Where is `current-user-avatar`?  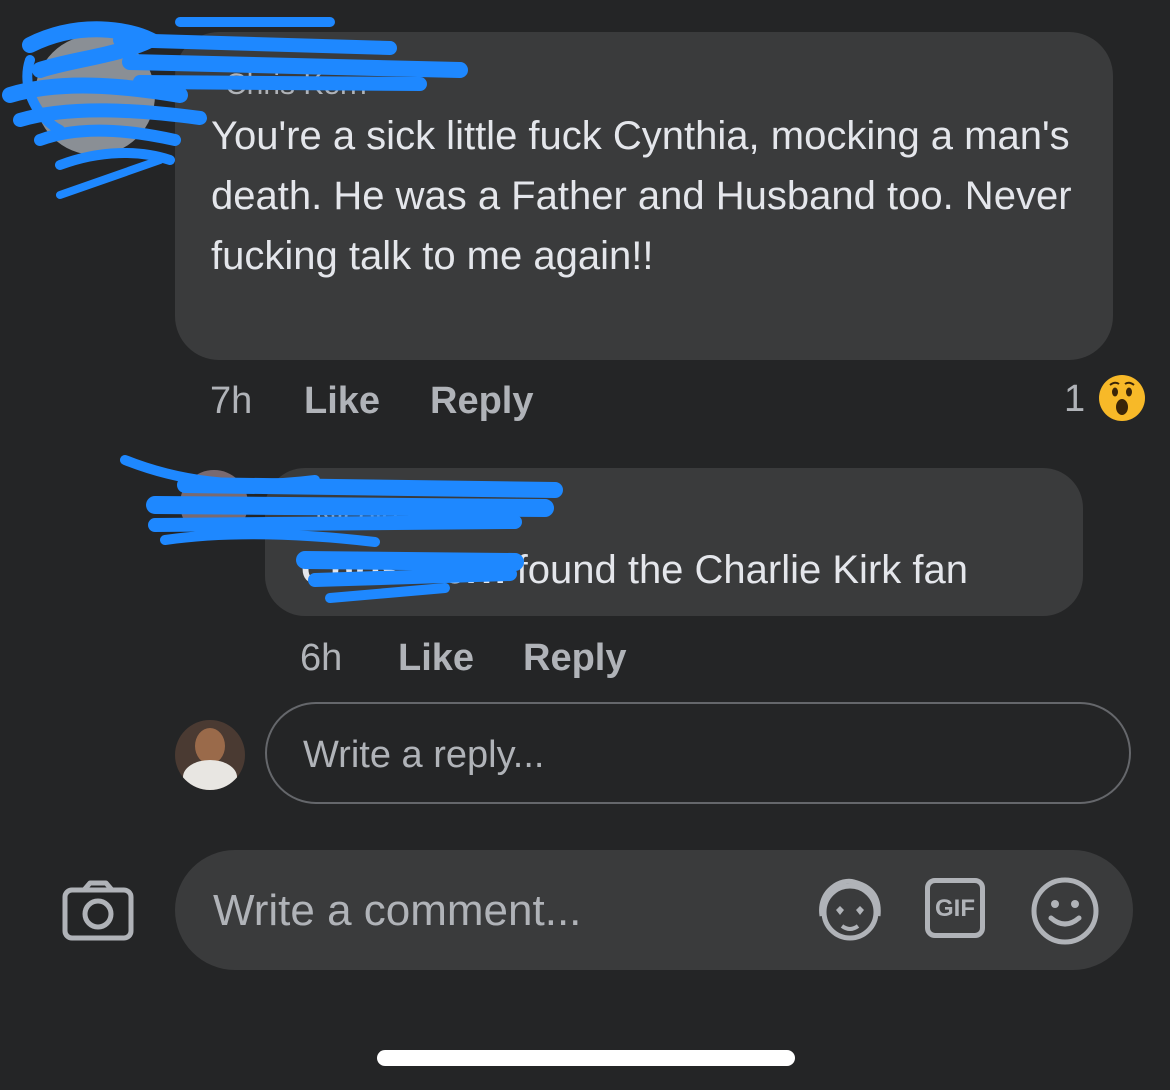
current-user-avatar is located at coordinates (210, 755).